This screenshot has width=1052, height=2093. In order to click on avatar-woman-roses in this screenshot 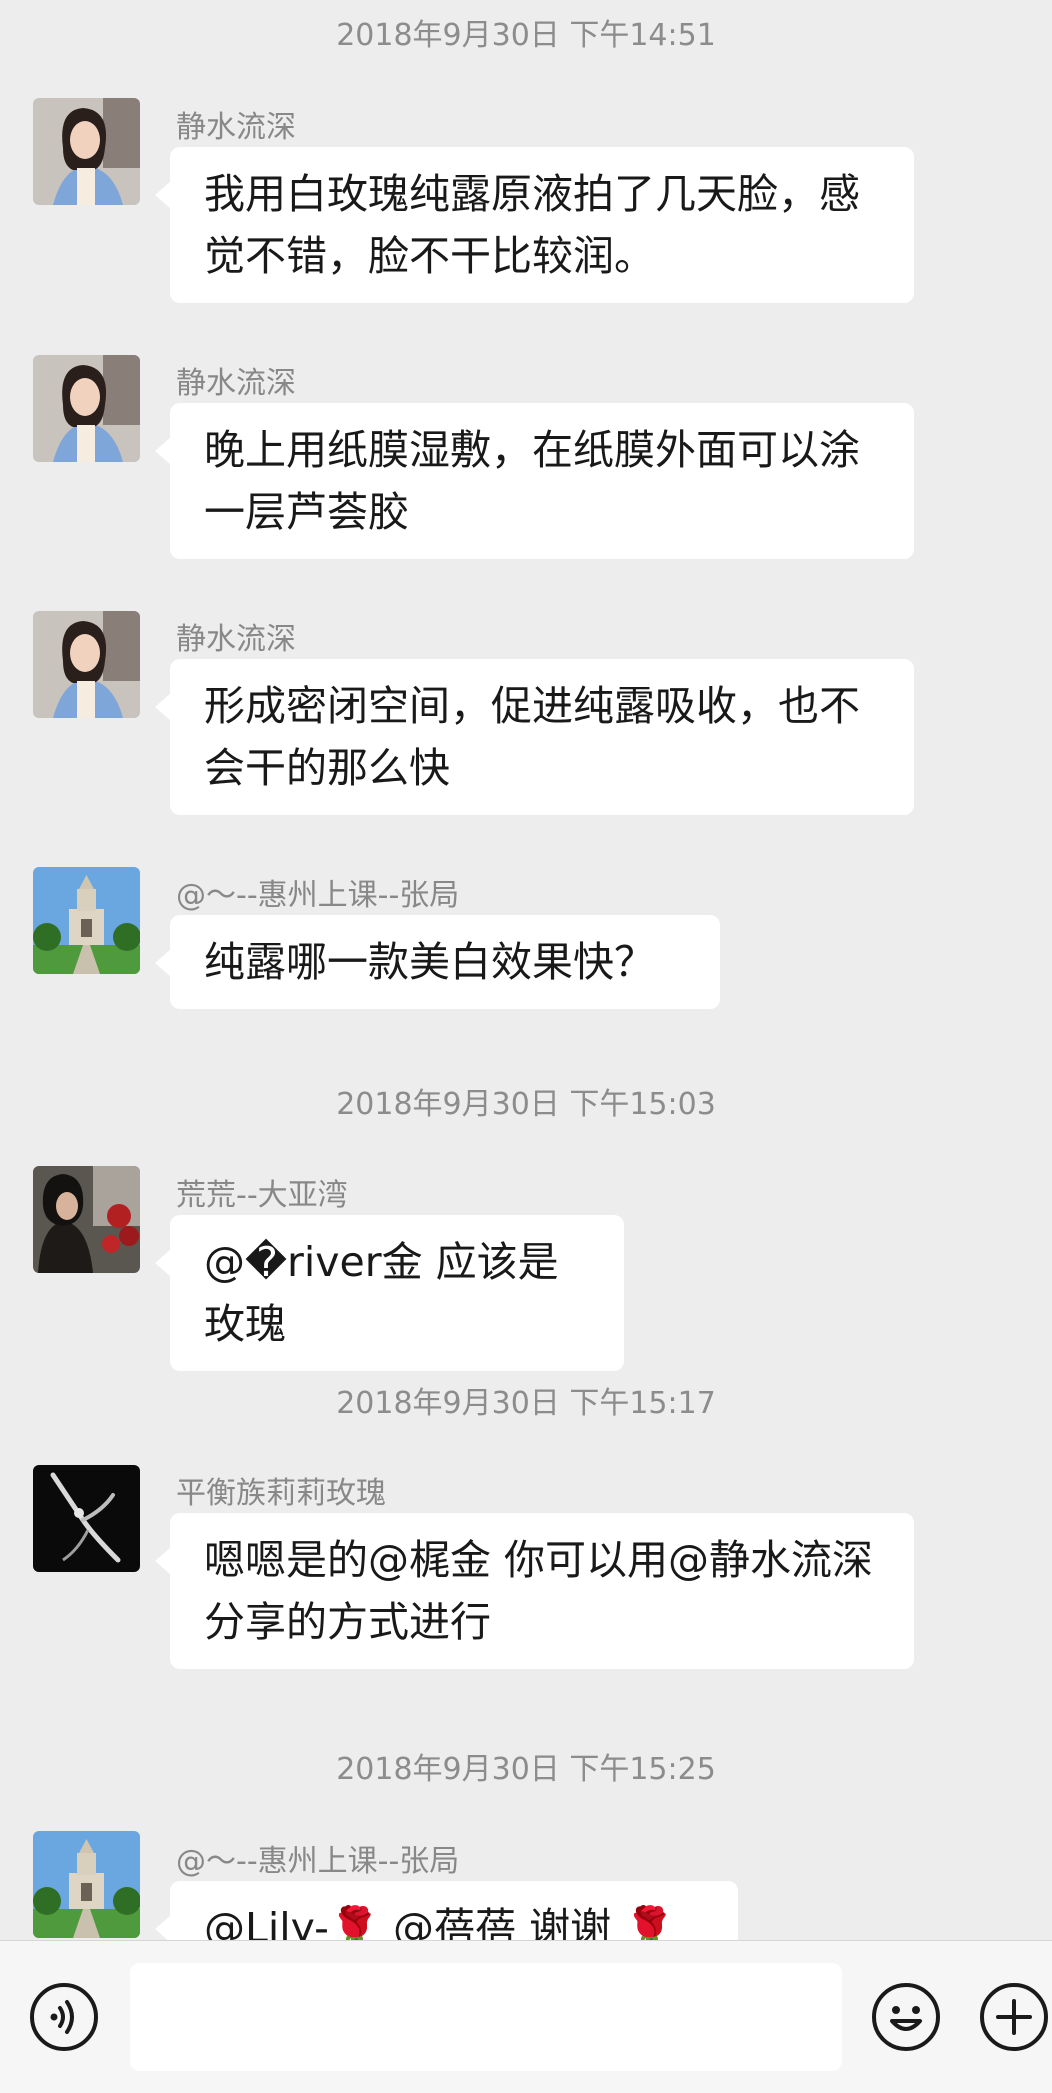, I will do `click(86, 1219)`.